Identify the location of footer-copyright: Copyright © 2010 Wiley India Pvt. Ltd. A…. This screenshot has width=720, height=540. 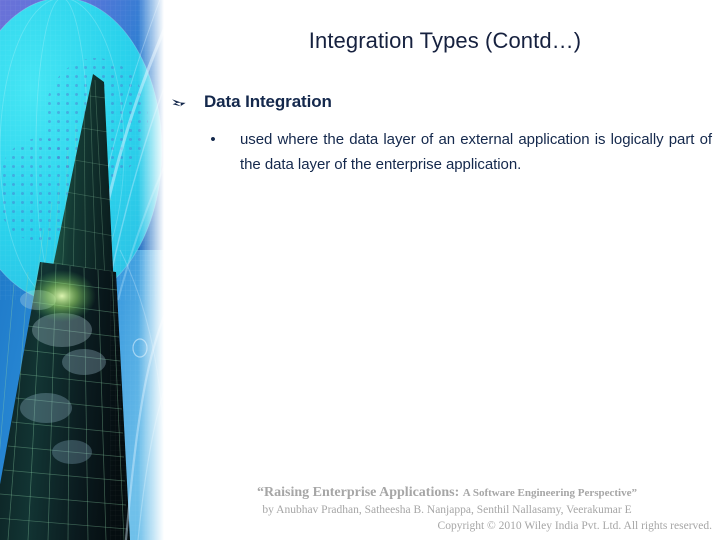
(574, 526).